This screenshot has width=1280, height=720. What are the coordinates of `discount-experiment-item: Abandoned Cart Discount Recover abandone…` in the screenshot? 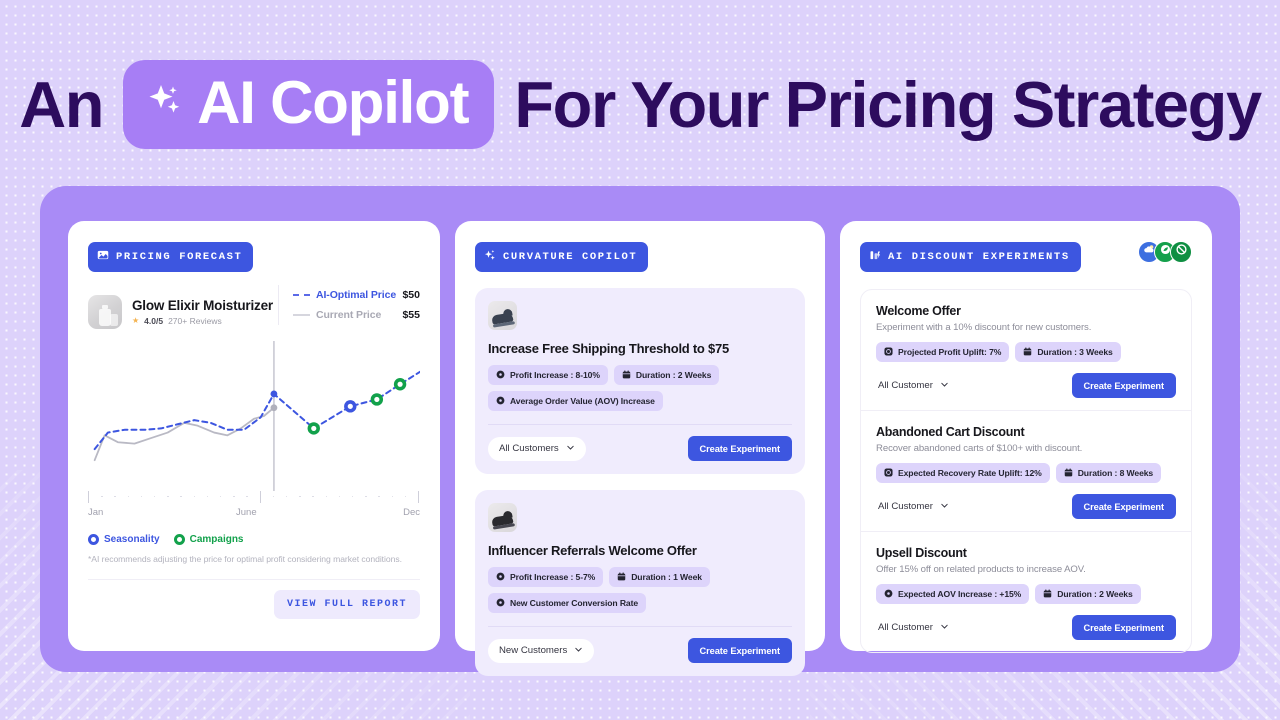 It's located at (1026, 470).